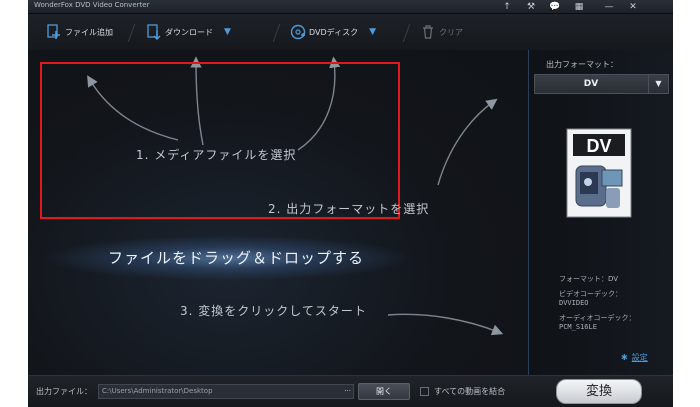  What do you see at coordinates (298, 32) in the screenshot?
I see `disc-icon` at bounding box center [298, 32].